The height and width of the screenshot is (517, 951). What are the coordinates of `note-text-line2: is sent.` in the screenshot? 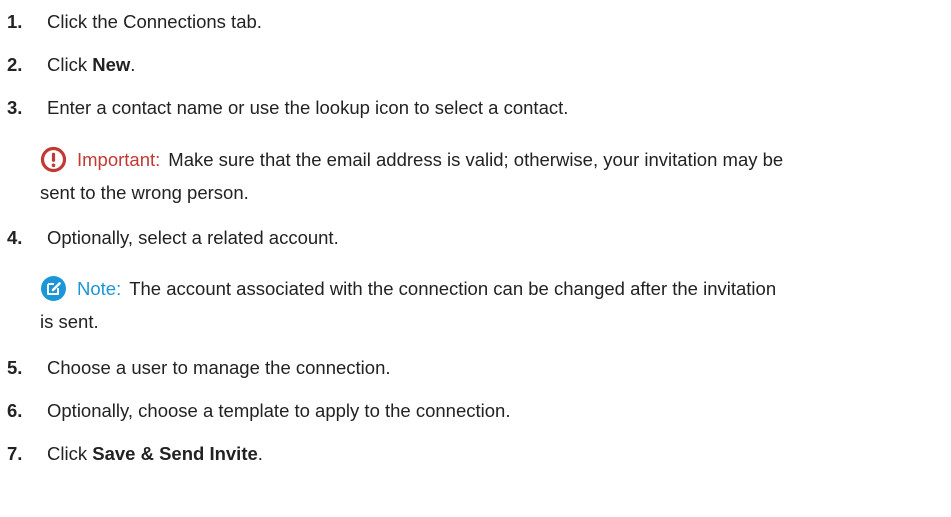 It's located at (69, 321).